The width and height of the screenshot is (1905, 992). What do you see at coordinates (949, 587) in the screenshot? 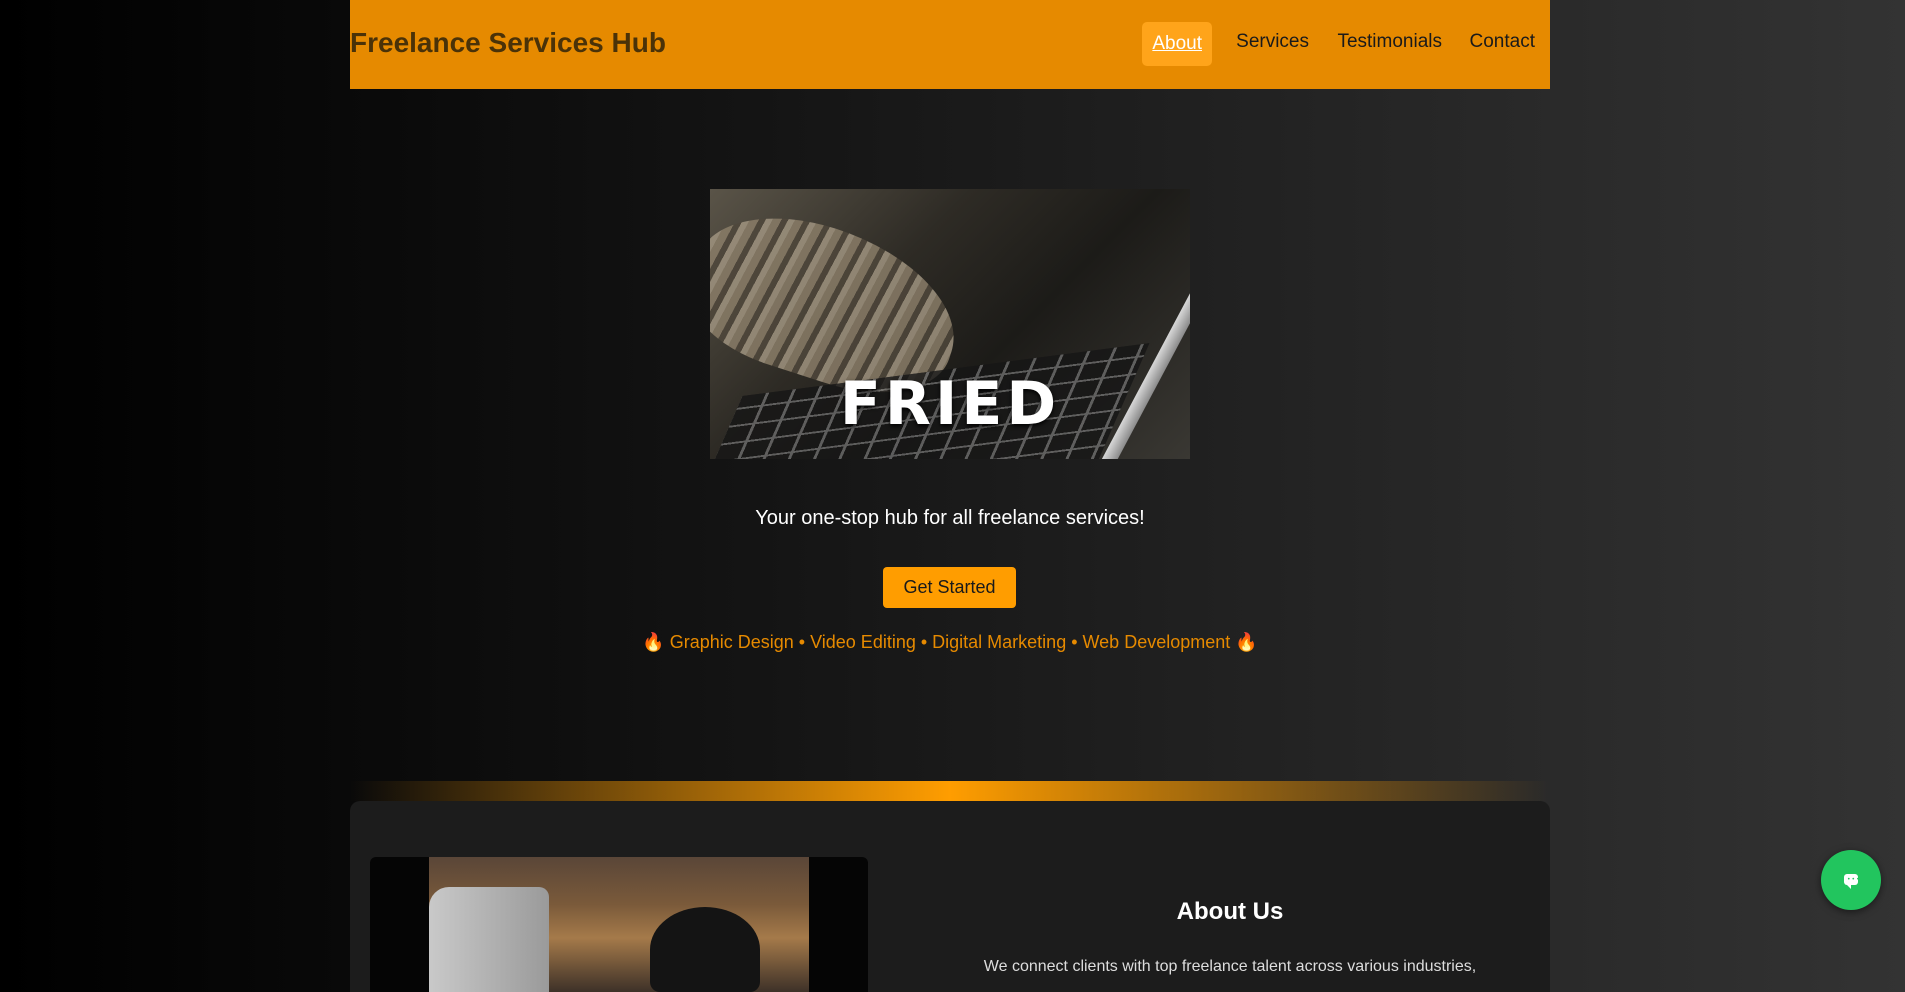
I see `get-started-button: Get Started` at bounding box center [949, 587].